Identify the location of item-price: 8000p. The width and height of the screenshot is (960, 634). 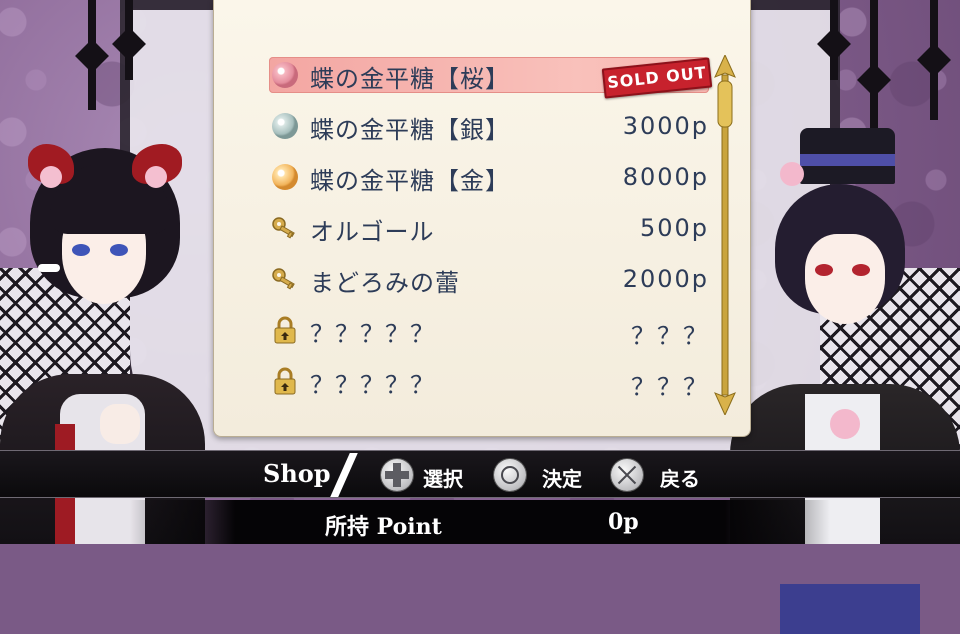
(665, 177).